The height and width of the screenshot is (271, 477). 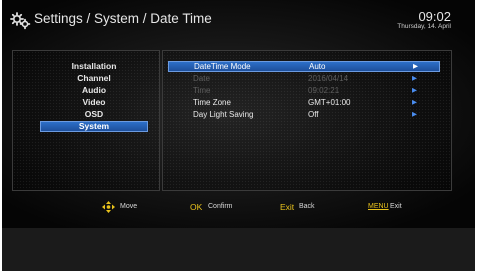 I want to click on setting-label: DateTime Mode, so click(x=222, y=66).